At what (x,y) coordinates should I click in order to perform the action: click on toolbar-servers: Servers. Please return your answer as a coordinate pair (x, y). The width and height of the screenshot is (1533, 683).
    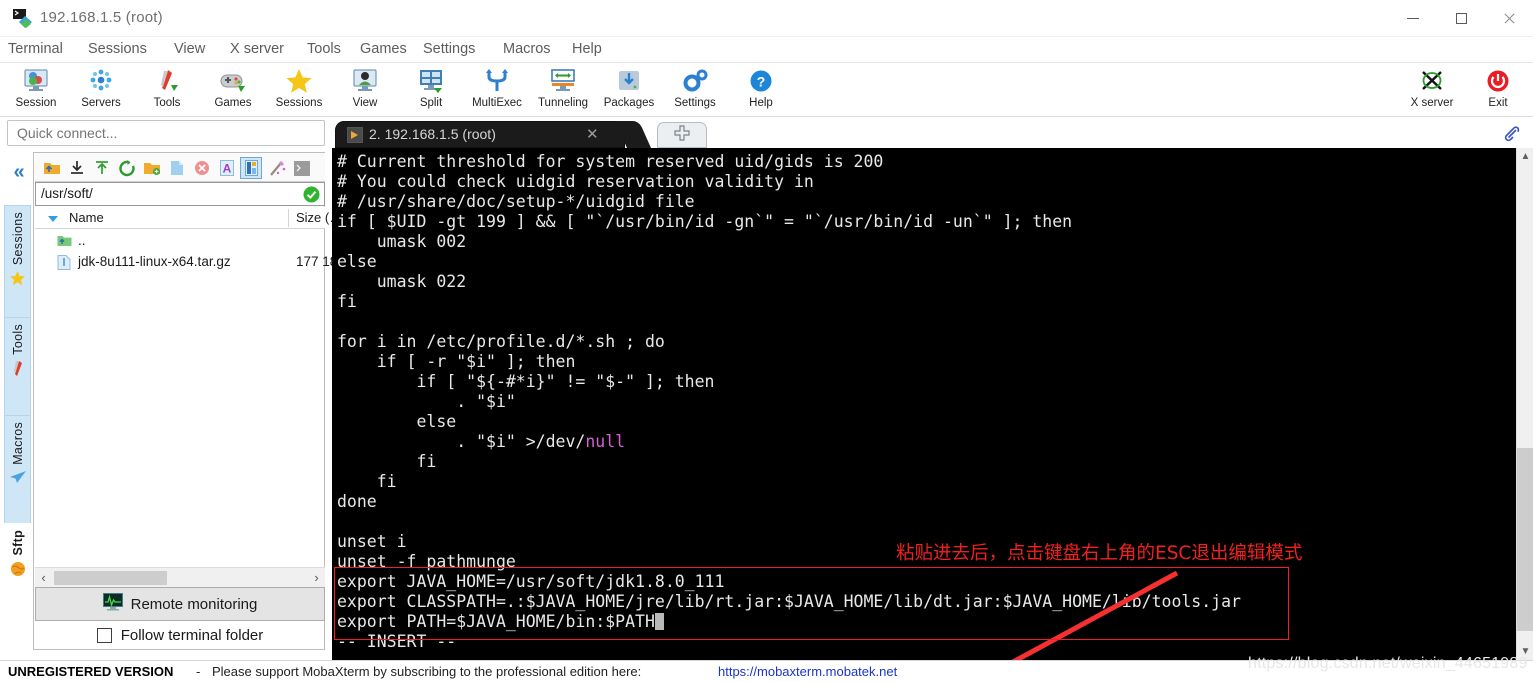
    Looking at the image, I should click on (101, 91).